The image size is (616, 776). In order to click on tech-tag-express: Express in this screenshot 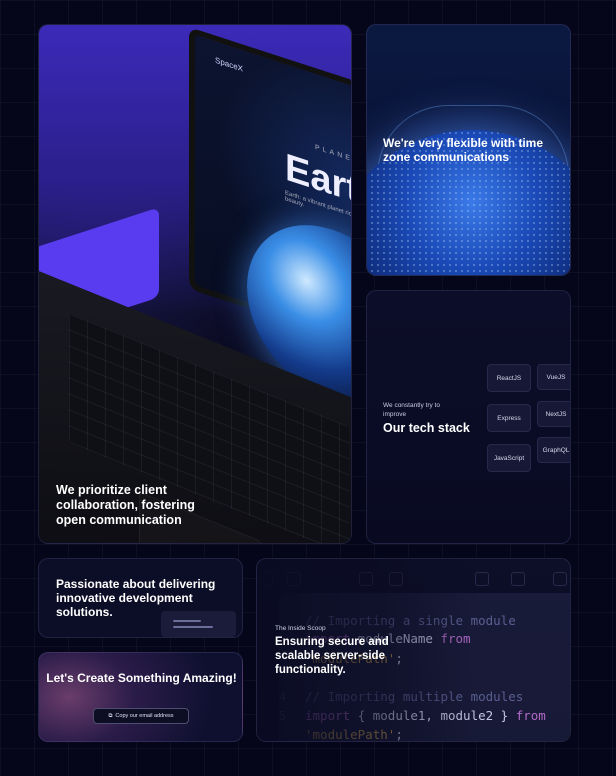, I will do `click(509, 418)`.